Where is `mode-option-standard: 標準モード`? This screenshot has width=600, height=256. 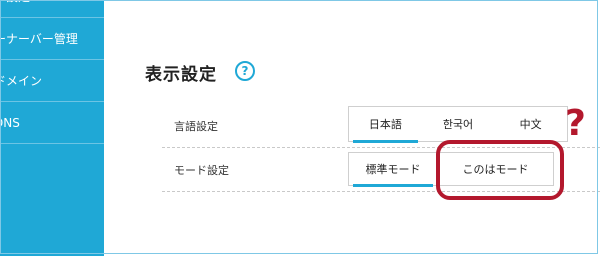
mode-option-standard: 標準モード is located at coordinates (393, 169).